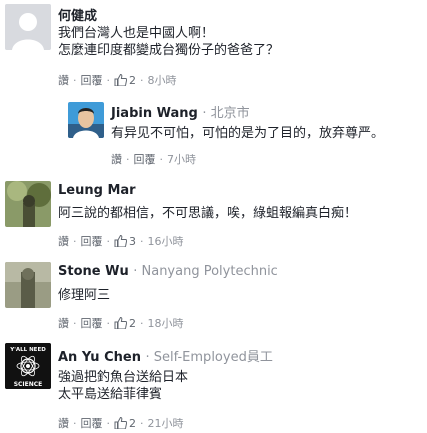 Image resolution: width=427 pixels, height=433 pixels. Describe the element at coordinates (213, 357) in the screenshot. I see `commenter-affiliation: Self-Employed員工` at that location.